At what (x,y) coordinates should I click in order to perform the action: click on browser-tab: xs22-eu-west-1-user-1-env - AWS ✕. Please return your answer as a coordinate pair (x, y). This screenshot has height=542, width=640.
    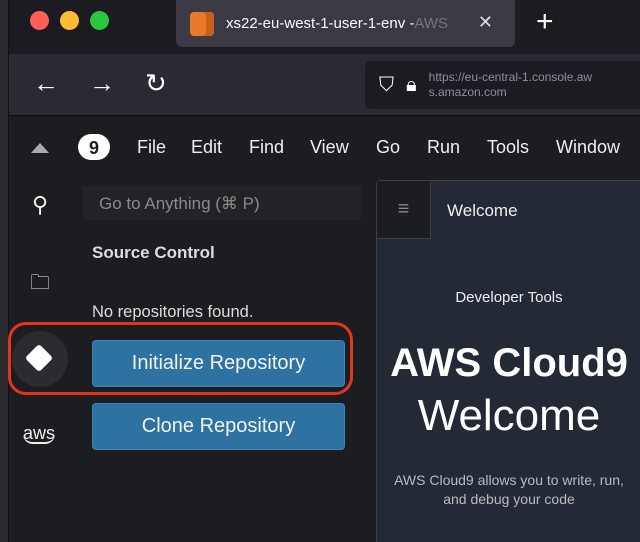
    Looking at the image, I should click on (345, 23).